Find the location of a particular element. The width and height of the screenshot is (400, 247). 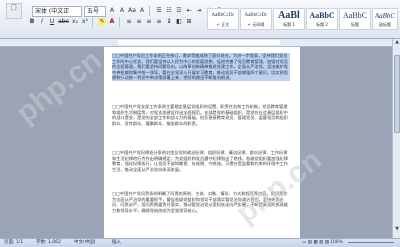

line-spacing-icon: ↨ is located at coordinates (169, 22).